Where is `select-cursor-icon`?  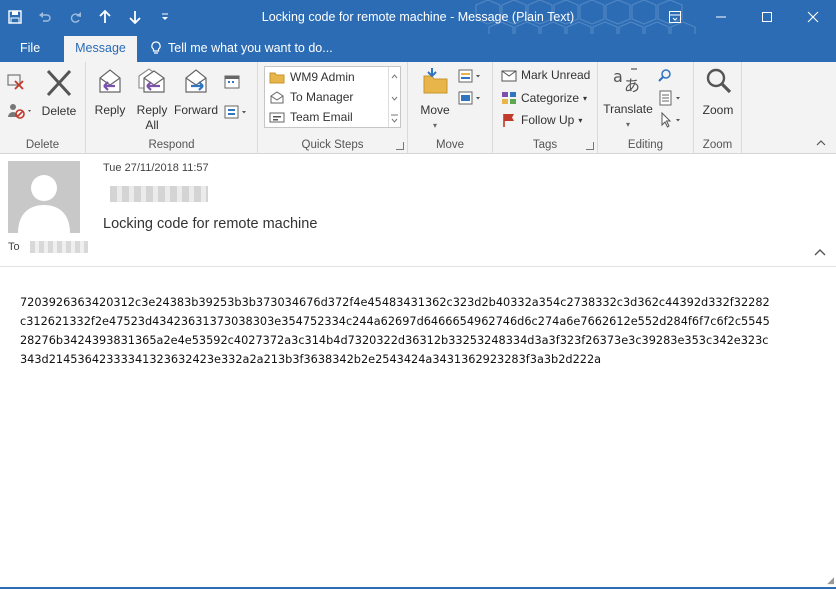 select-cursor-icon is located at coordinates (670, 119).